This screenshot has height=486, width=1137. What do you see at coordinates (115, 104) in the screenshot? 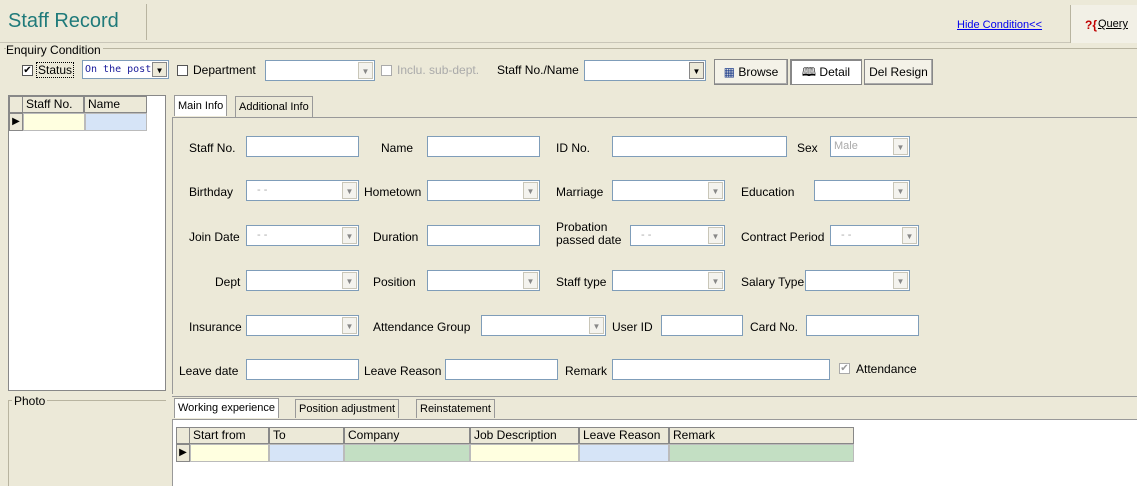
I see `column-name: Name` at bounding box center [115, 104].